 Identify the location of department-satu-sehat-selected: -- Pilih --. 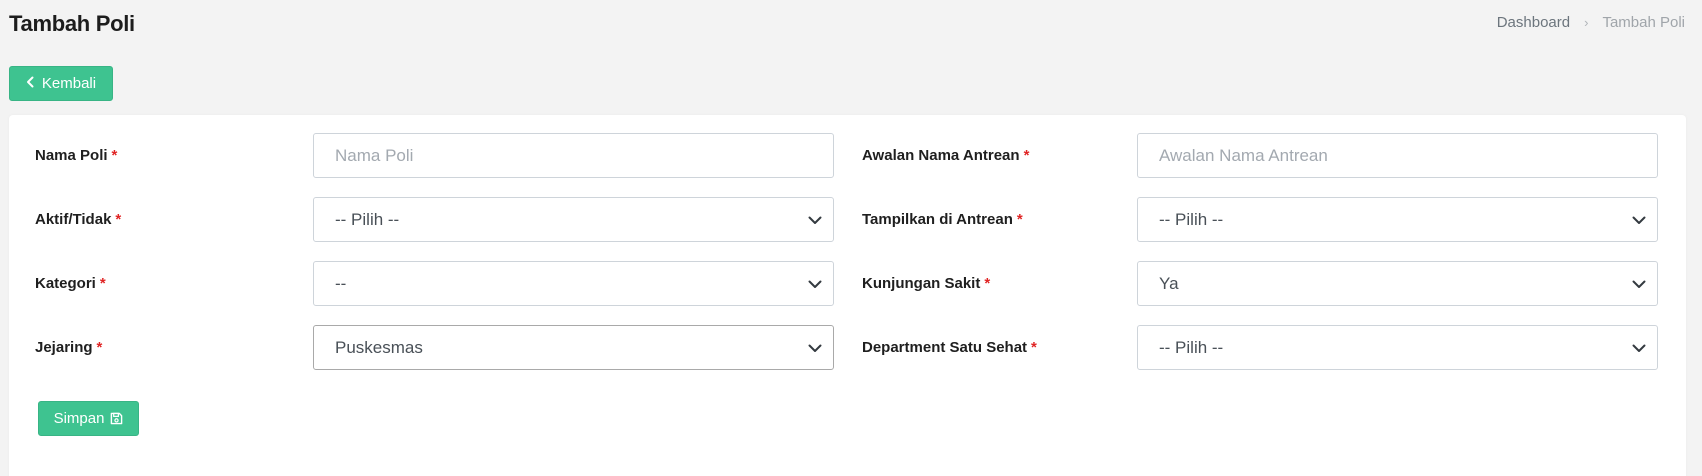
(1191, 347).